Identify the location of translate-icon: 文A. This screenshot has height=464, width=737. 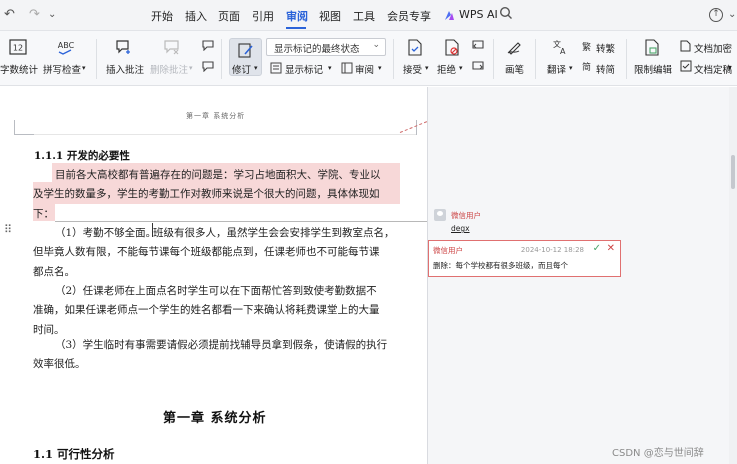
(560, 47).